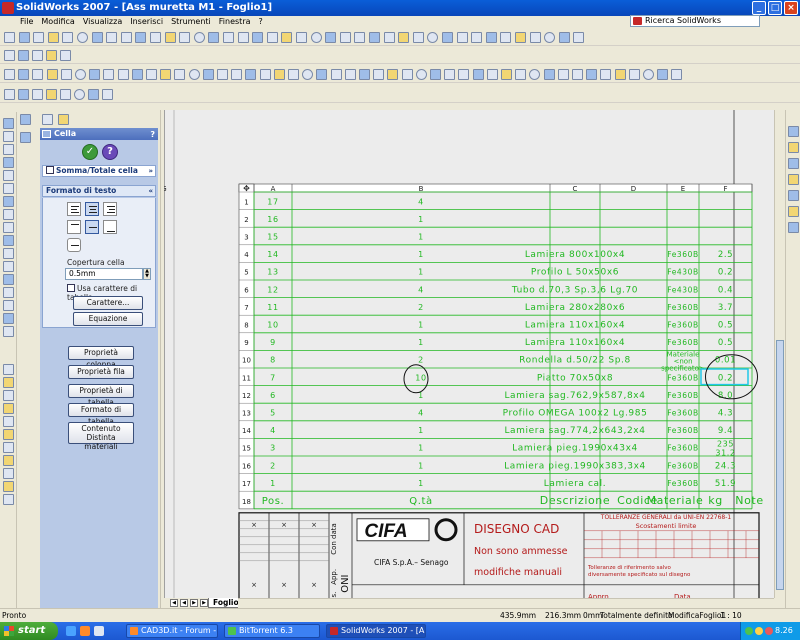 The width and height of the screenshot is (800, 640). Describe the element at coordinates (102, 22) in the screenshot. I see `menu-view: Visualizza` at that location.